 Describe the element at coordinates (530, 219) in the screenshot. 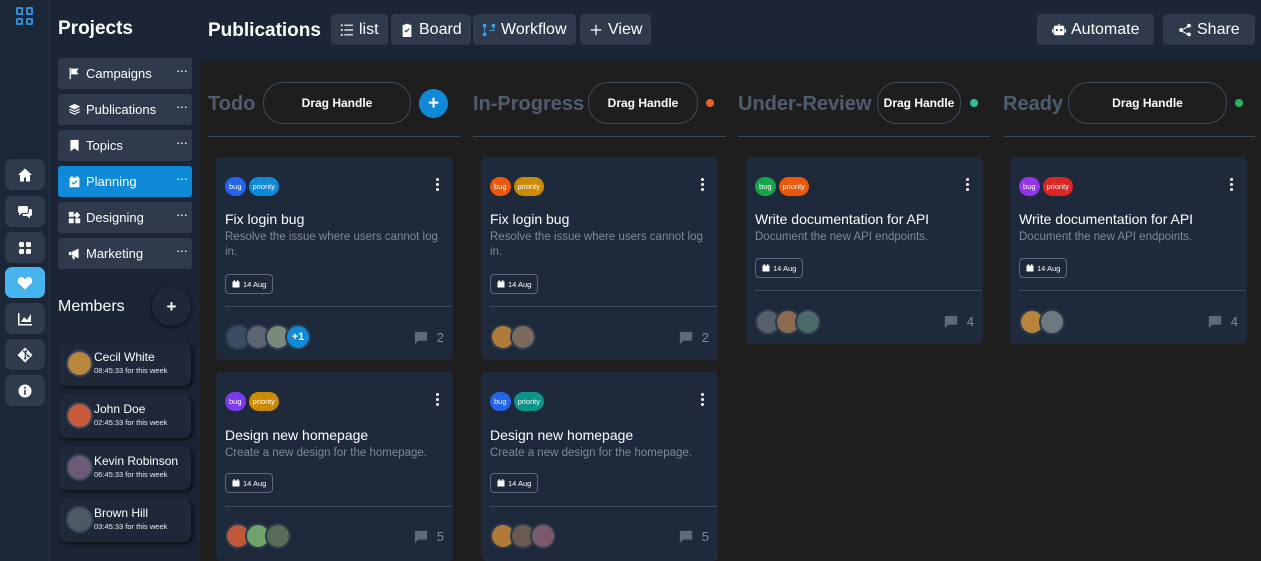

I see `card-title: Fix login bug` at that location.